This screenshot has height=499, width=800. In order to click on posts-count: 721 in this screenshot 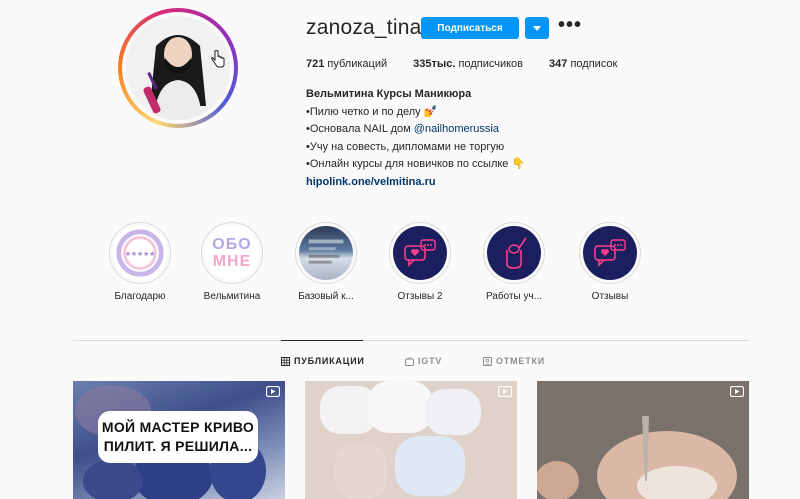, I will do `click(315, 64)`.